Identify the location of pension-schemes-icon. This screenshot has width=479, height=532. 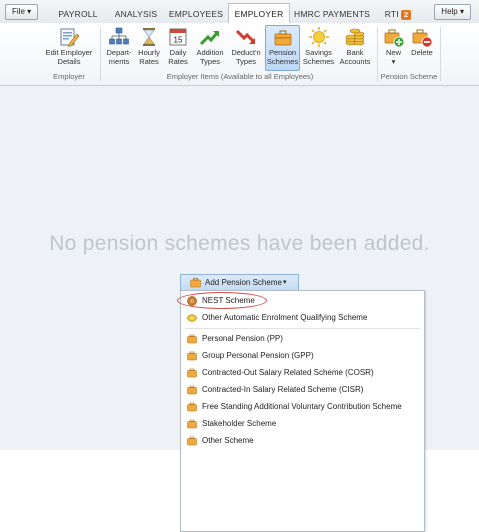
(282, 38).